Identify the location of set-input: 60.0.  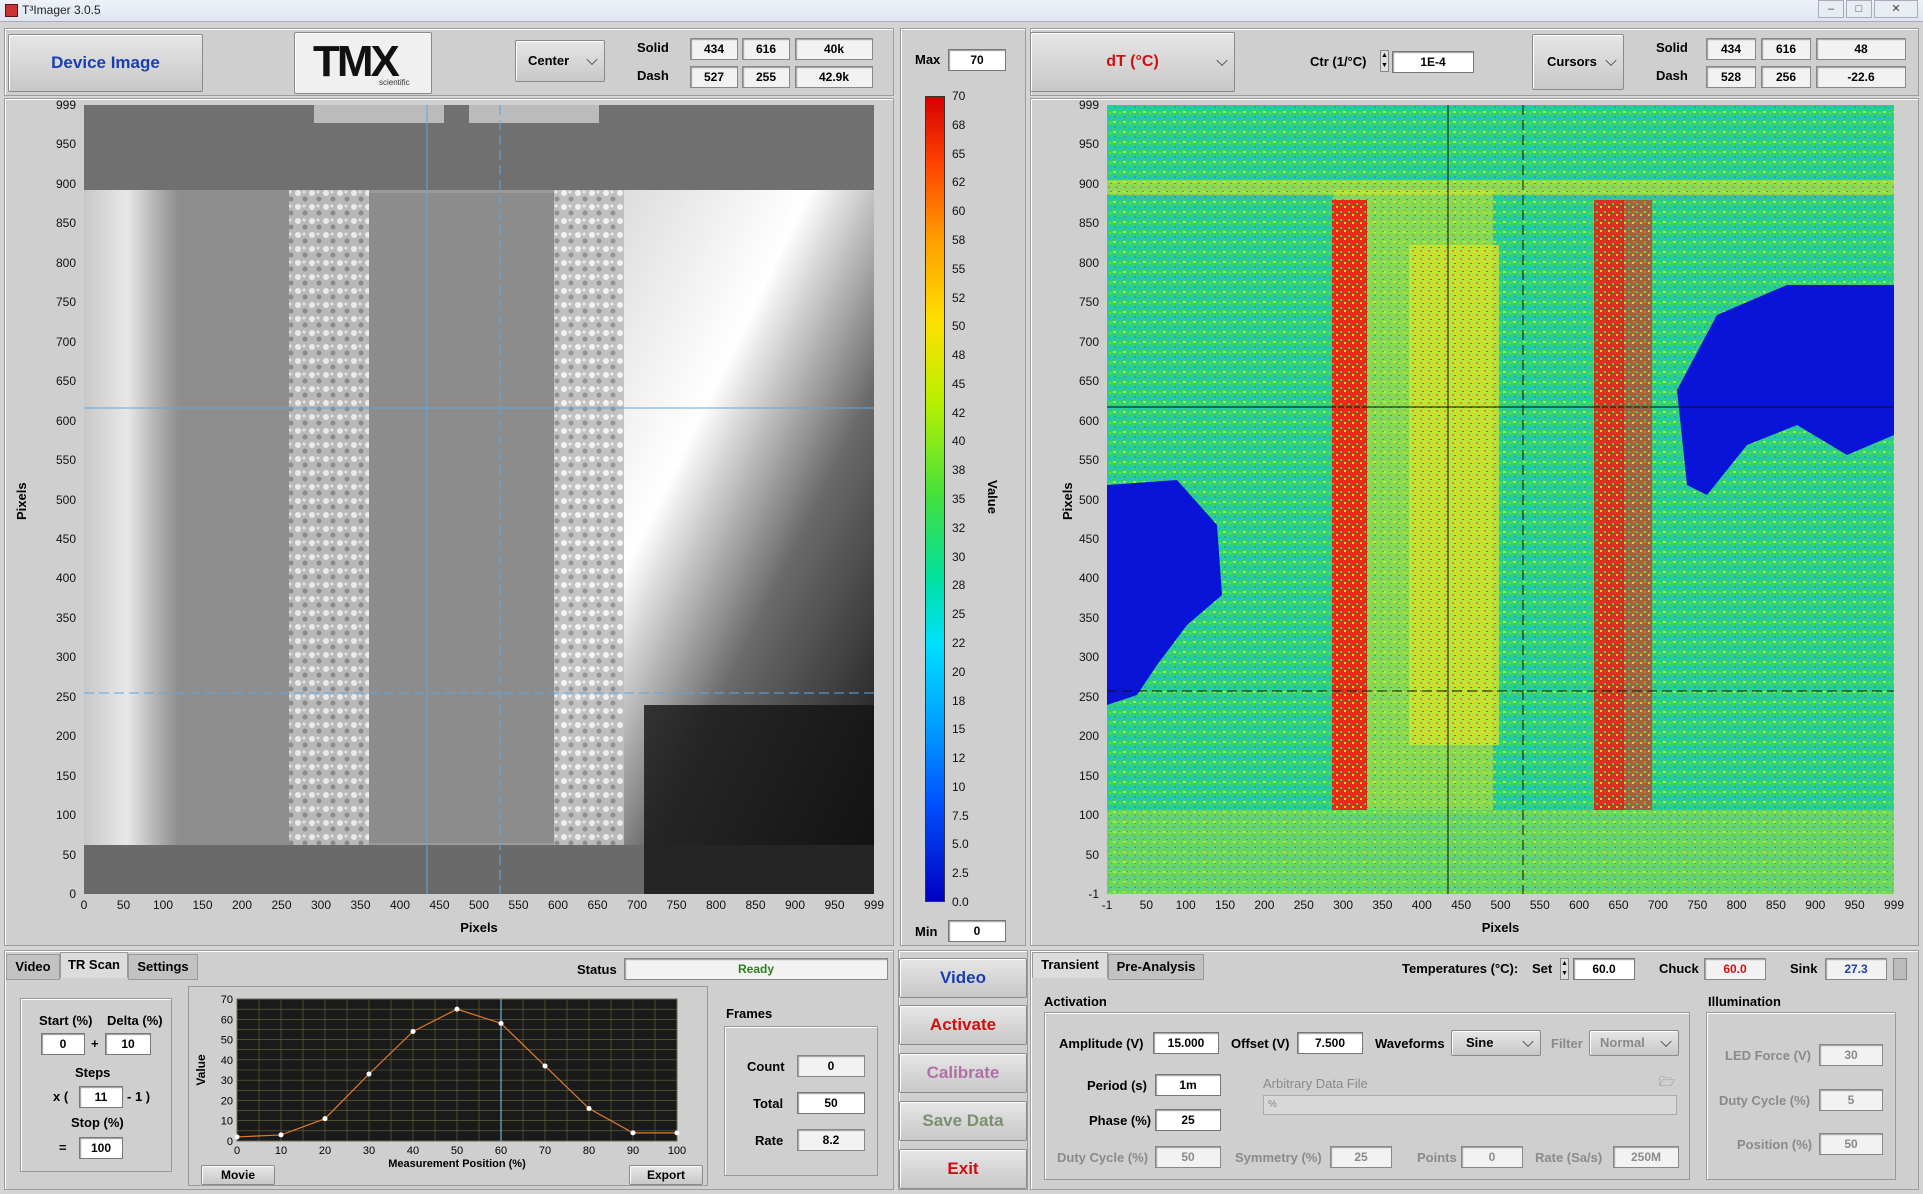
(1604, 969).